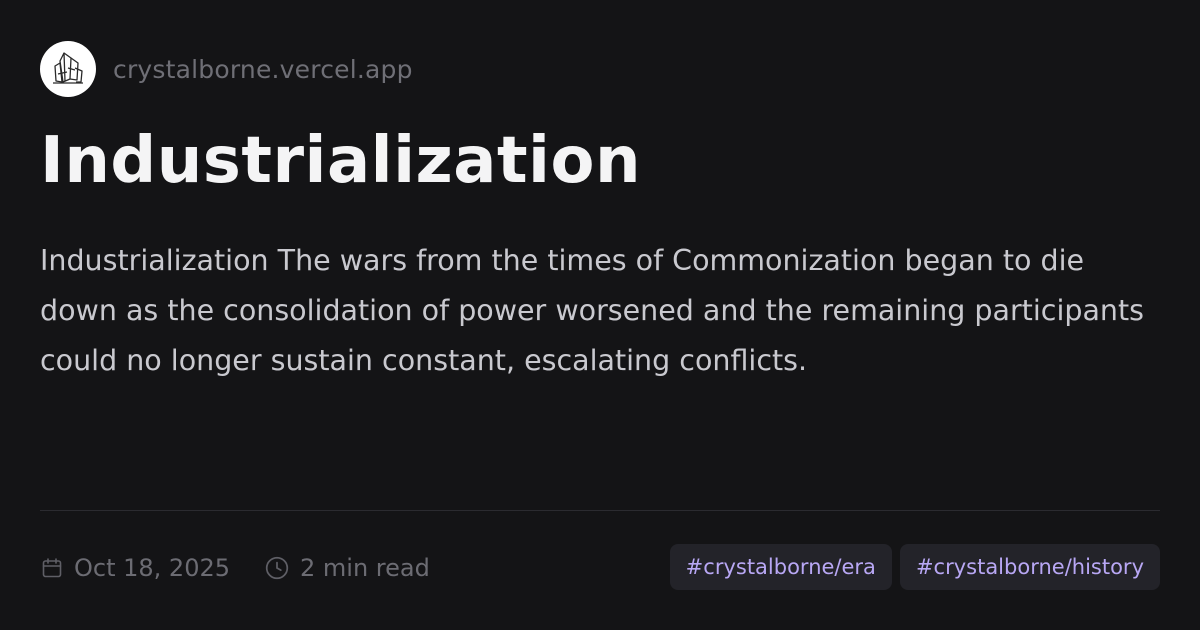 This screenshot has width=1200, height=630. I want to click on clock-icon, so click(277, 568).